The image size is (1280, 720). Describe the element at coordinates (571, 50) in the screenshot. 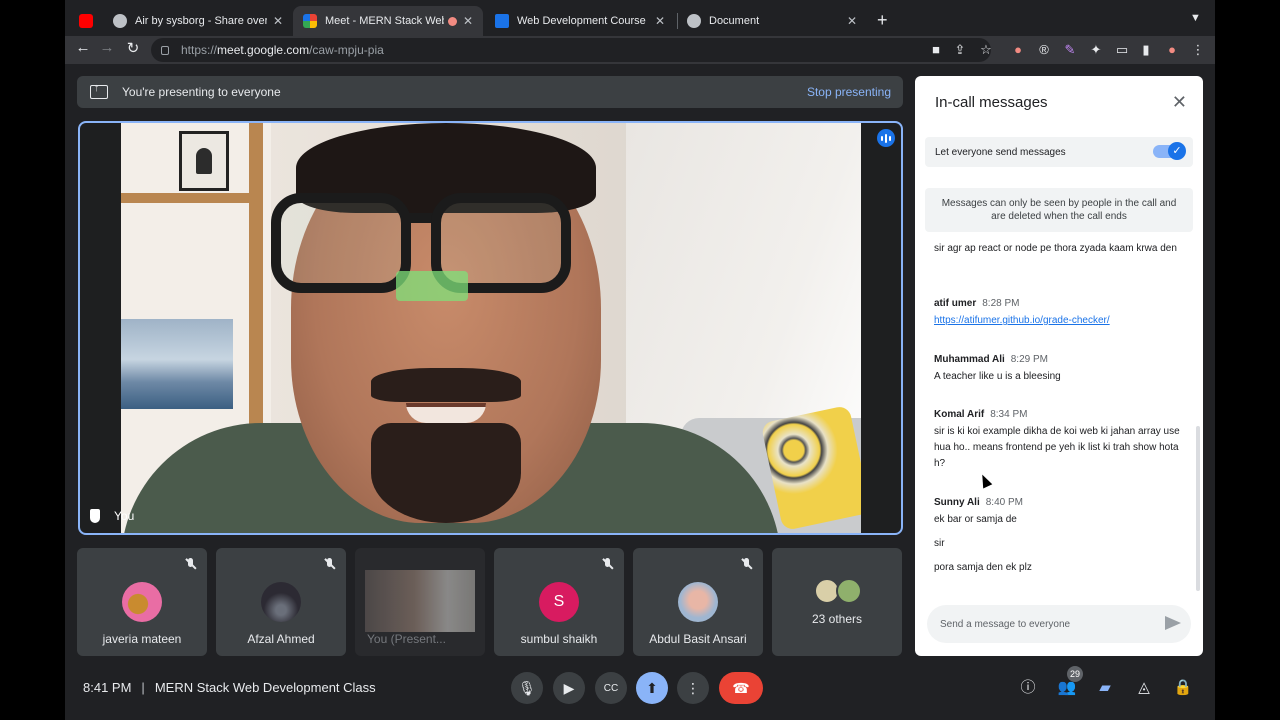

I see `url-bar: https://meet.google.com/caw-mpju-pia` at that location.